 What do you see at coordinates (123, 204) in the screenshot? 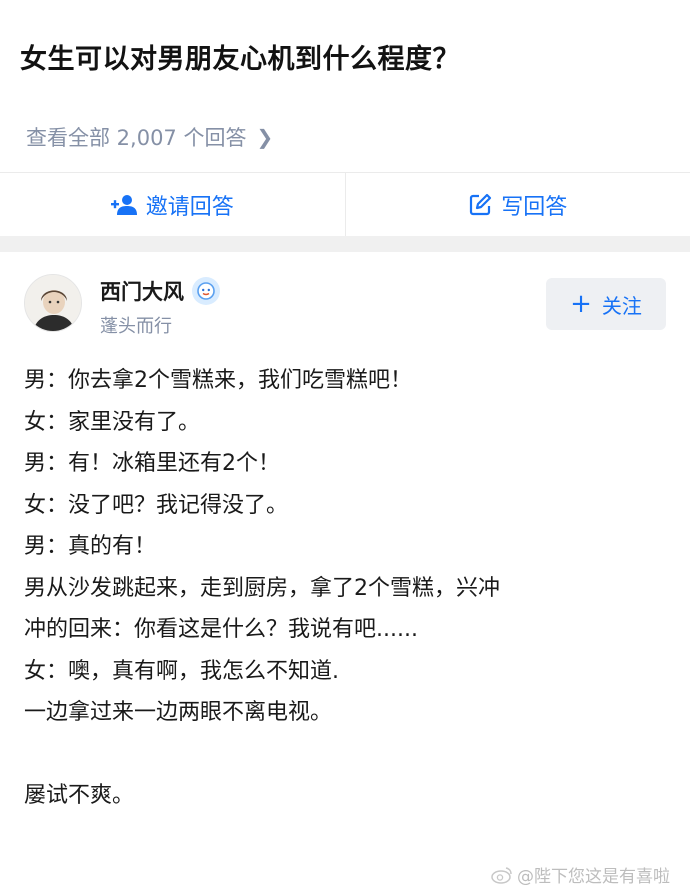
I see `add-user-icon` at bounding box center [123, 204].